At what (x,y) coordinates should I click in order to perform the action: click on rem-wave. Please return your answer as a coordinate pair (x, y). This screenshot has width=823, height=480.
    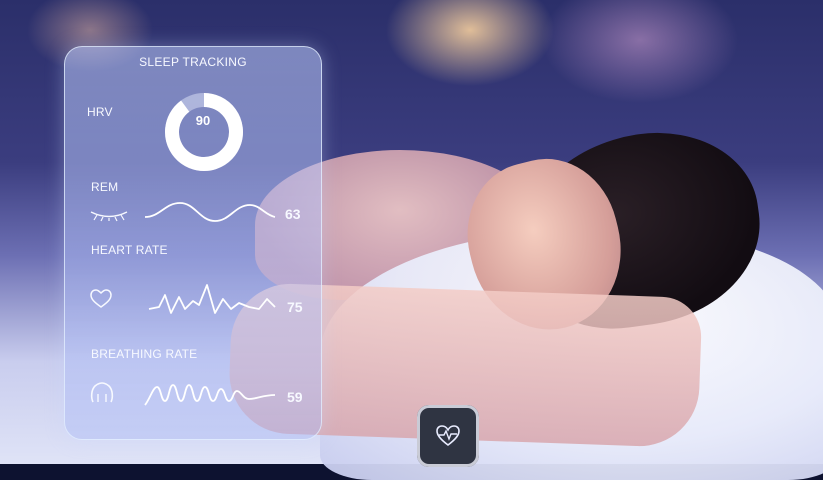
    Looking at the image, I should click on (210, 212).